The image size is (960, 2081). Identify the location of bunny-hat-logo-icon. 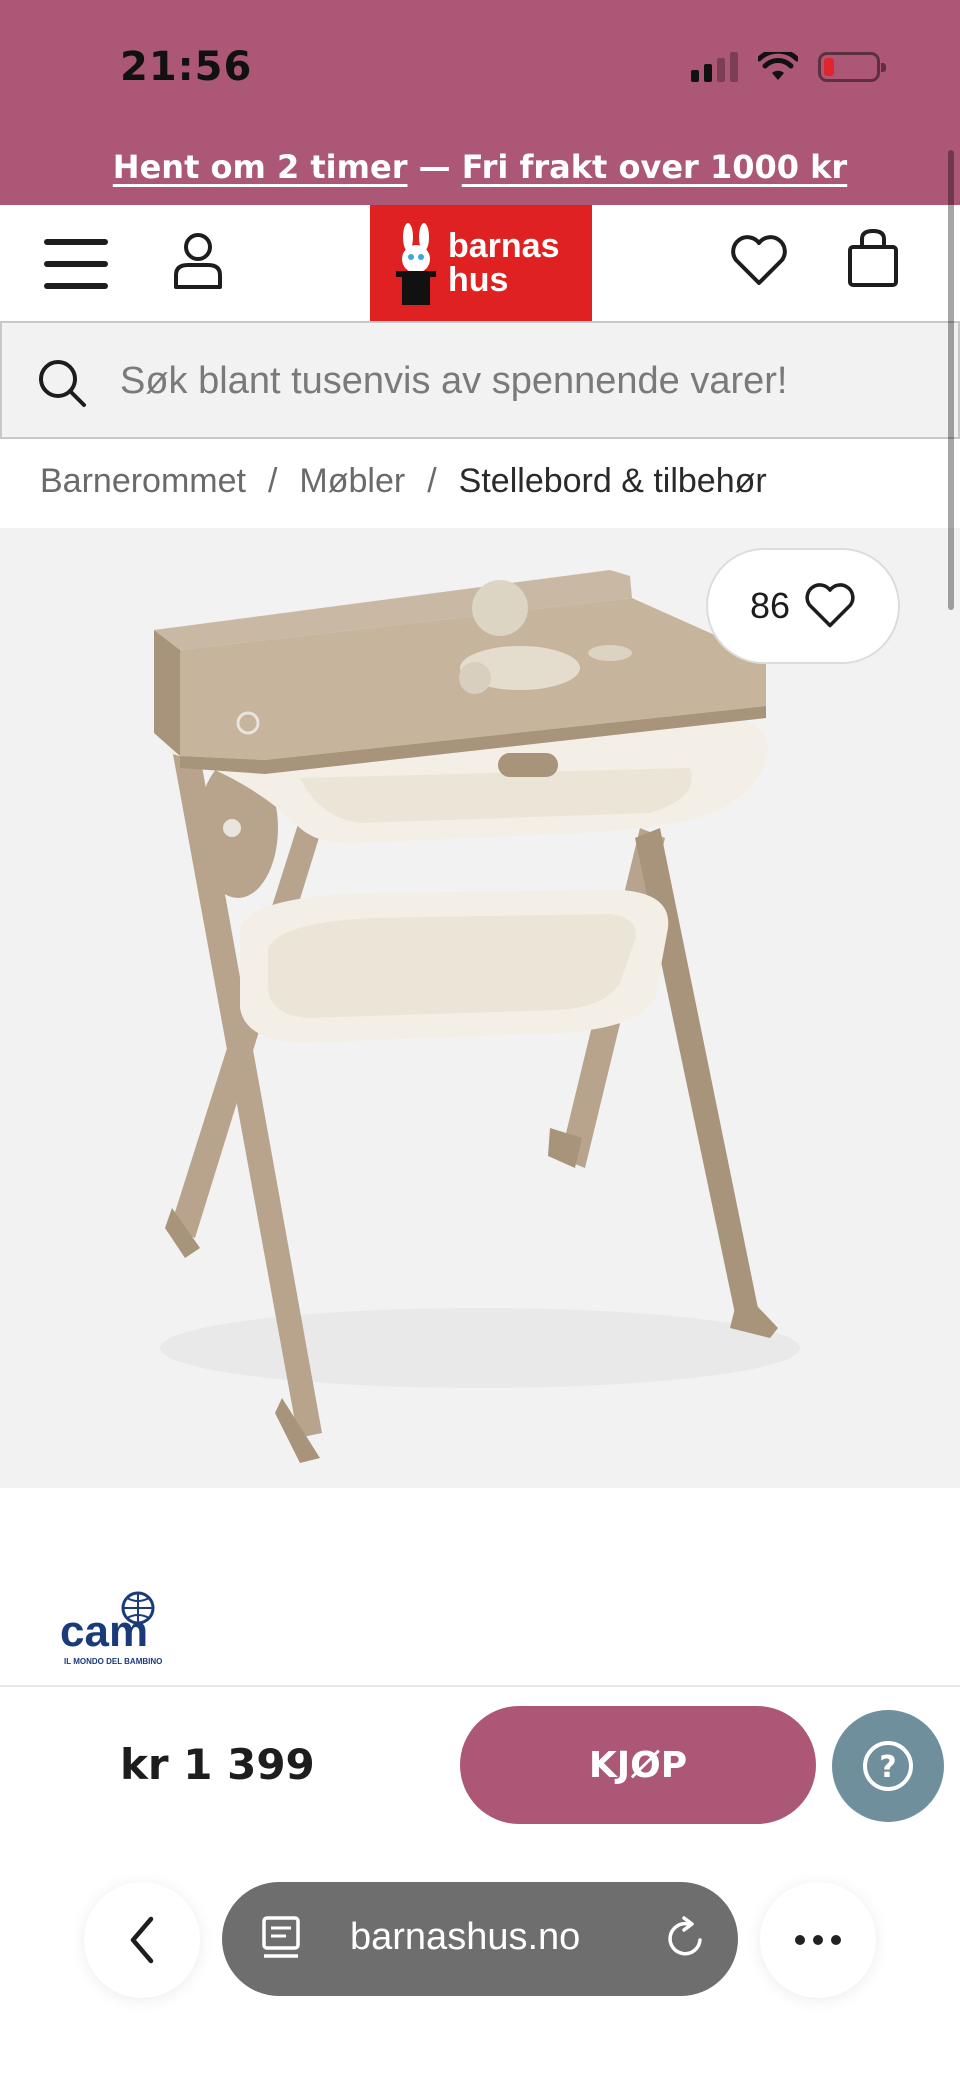
(416, 264).